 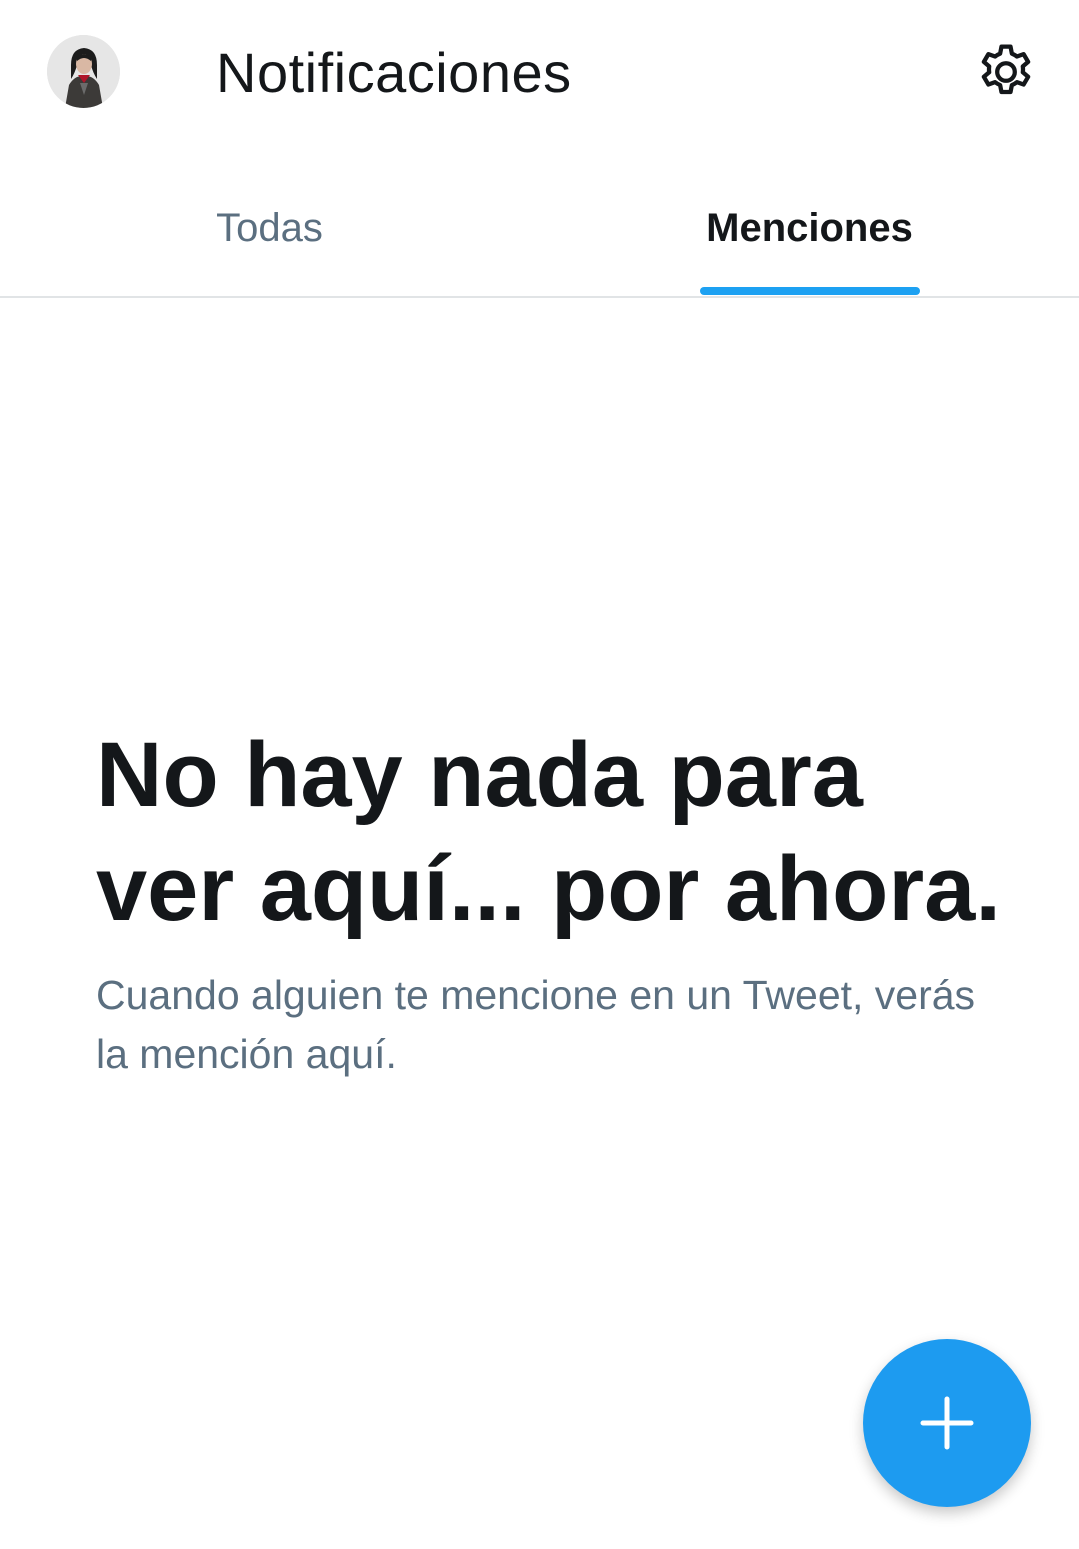 What do you see at coordinates (809, 228) in the screenshot?
I see `tab-label: Menciones` at bounding box center [809, 228].